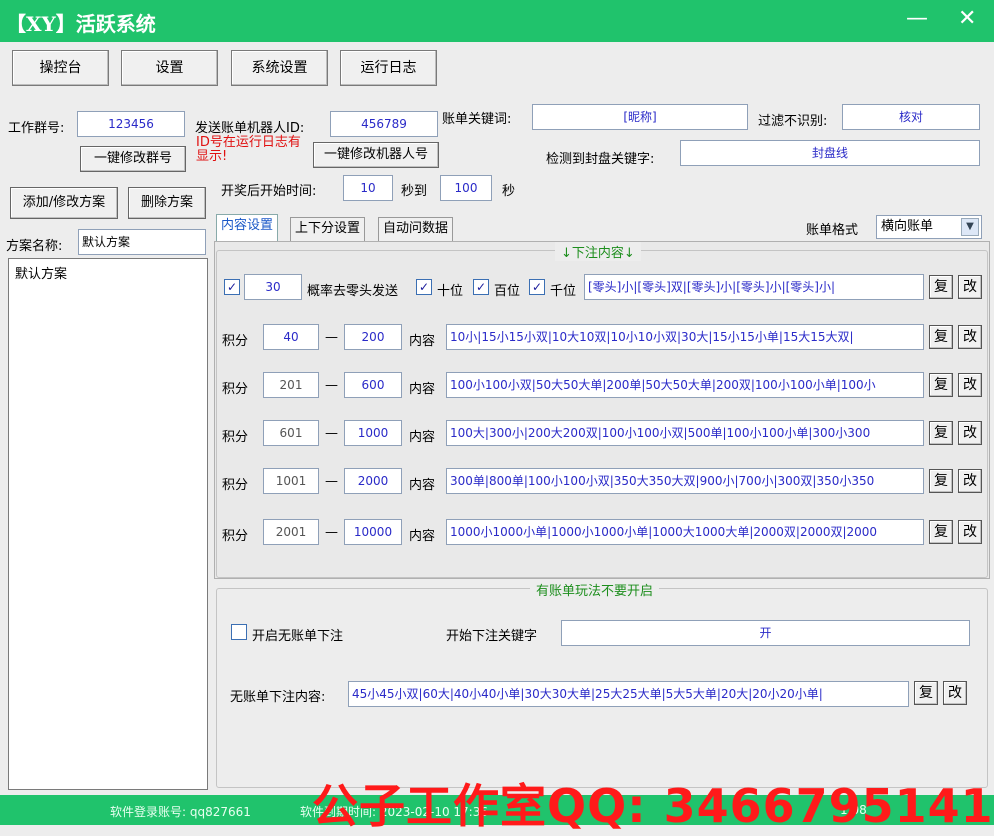 This screenshot has width=994, height=836. What do you see at coordinates (765, 633) in the screenshot?
I see `bet-keyword-input: 开` at bounding box center [765, 633].